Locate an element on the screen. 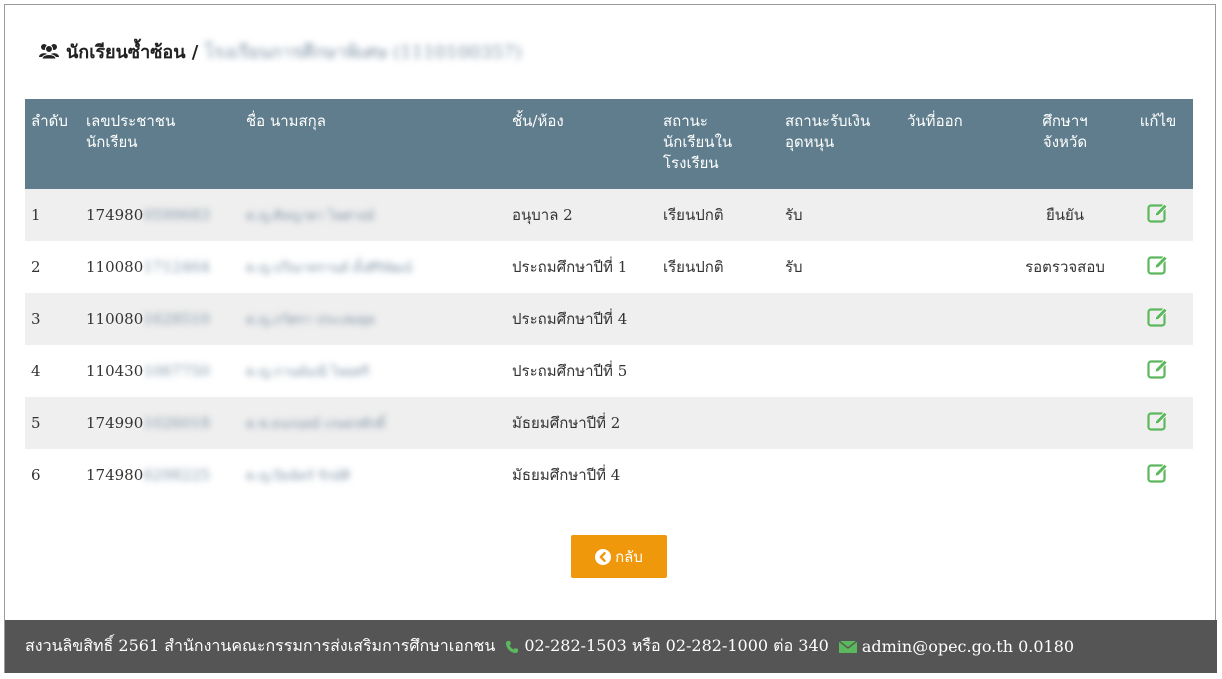 This screenshot has width=1222, height=679. cell-student-id: 1100801712464 is located at coordinates (160, 267).